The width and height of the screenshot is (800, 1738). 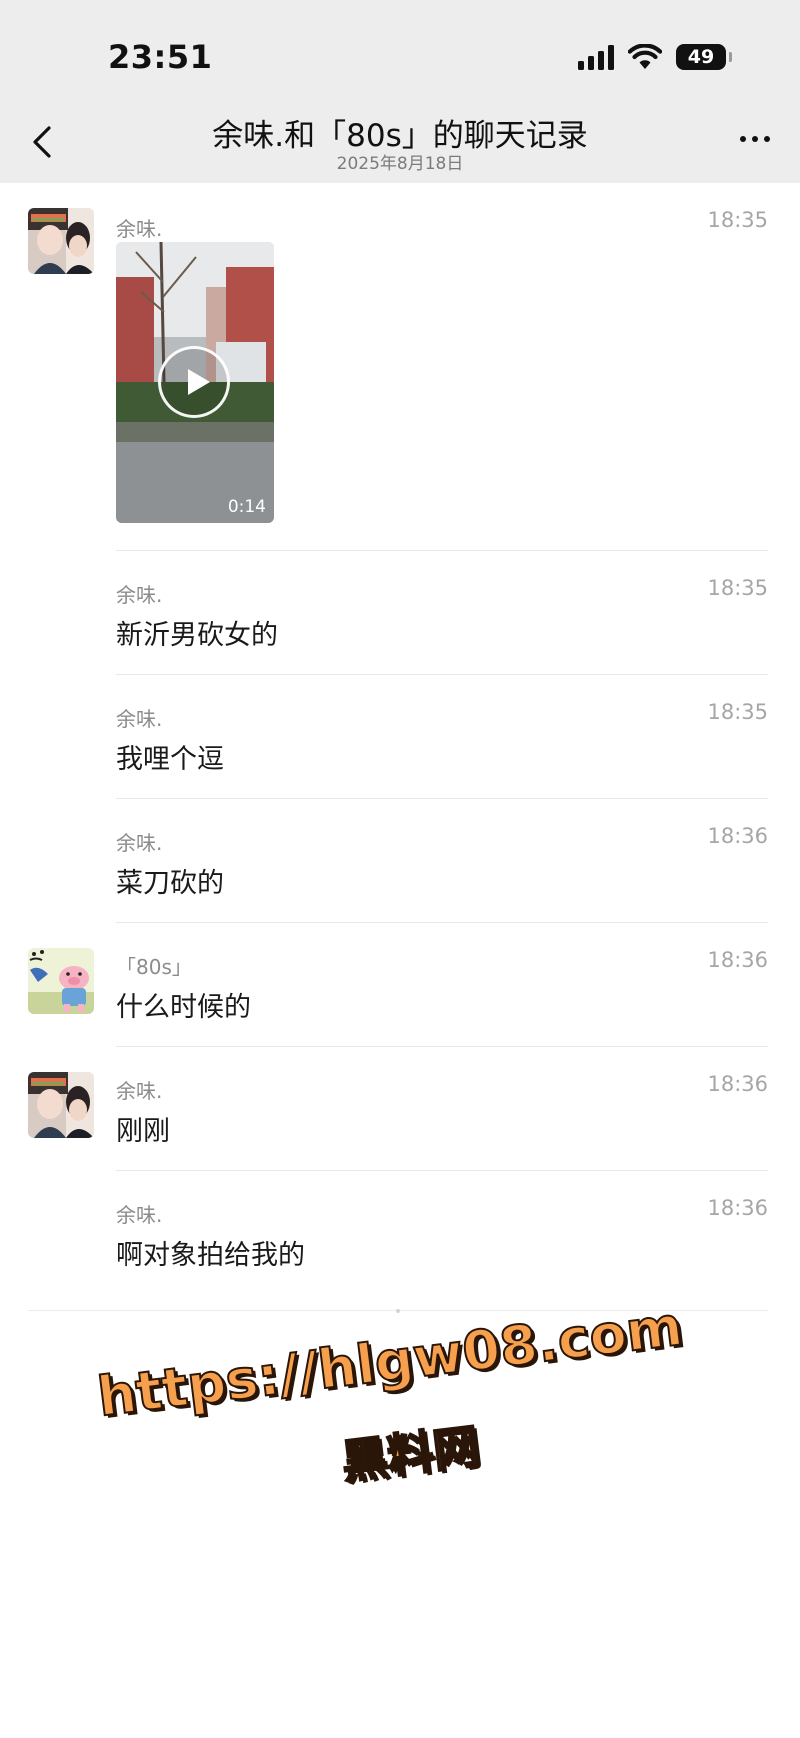 What do you see at coordinates (645, 56) in the screenshot?
I see `wifi-icon` at bounding box center [645, 56].